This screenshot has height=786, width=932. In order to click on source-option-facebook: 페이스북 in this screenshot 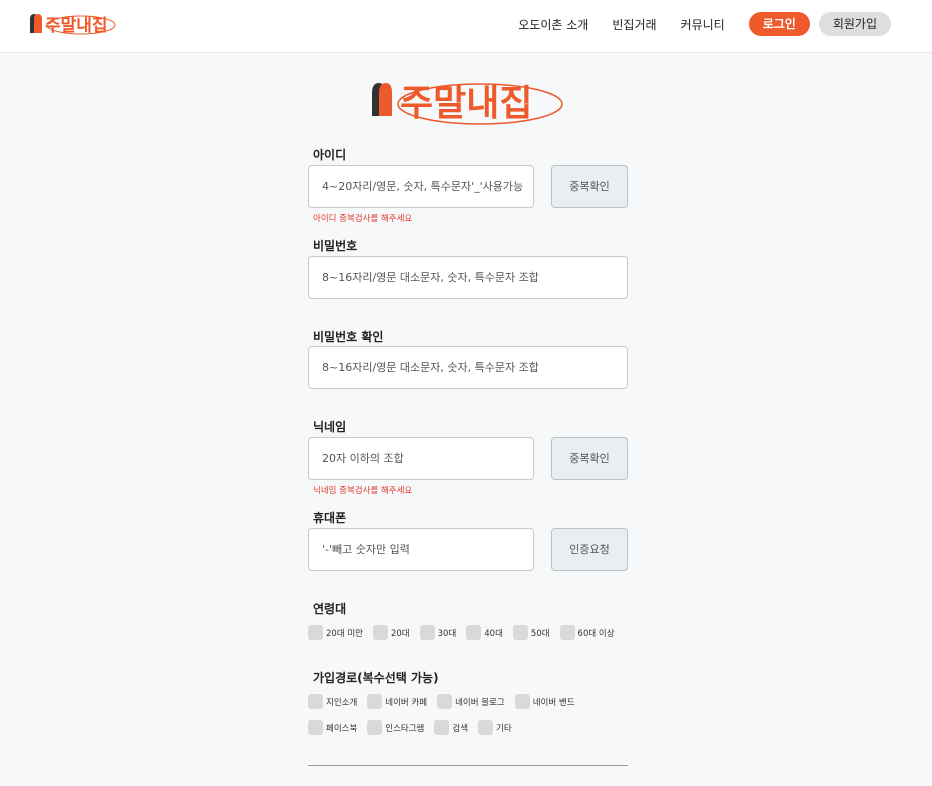, I will do `click(332, 727)`.